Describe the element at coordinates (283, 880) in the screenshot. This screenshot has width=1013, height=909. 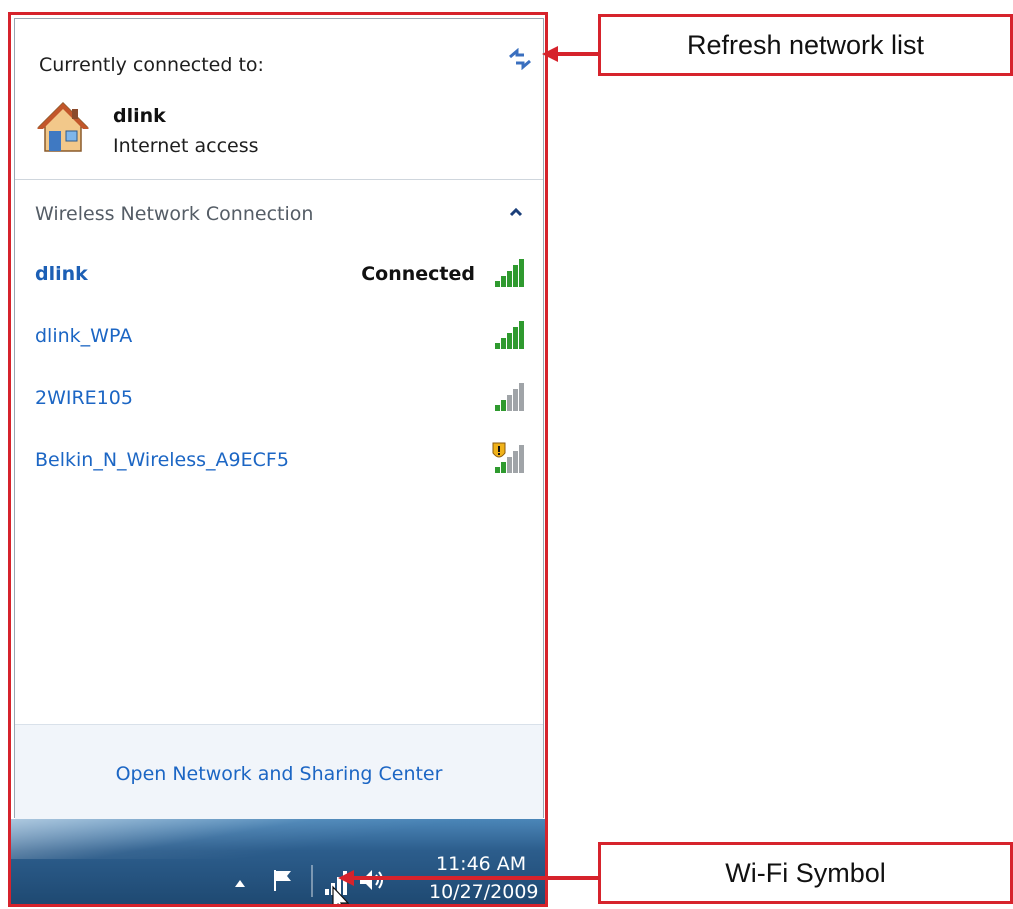
I see `action-center-flag-icon` at that location.